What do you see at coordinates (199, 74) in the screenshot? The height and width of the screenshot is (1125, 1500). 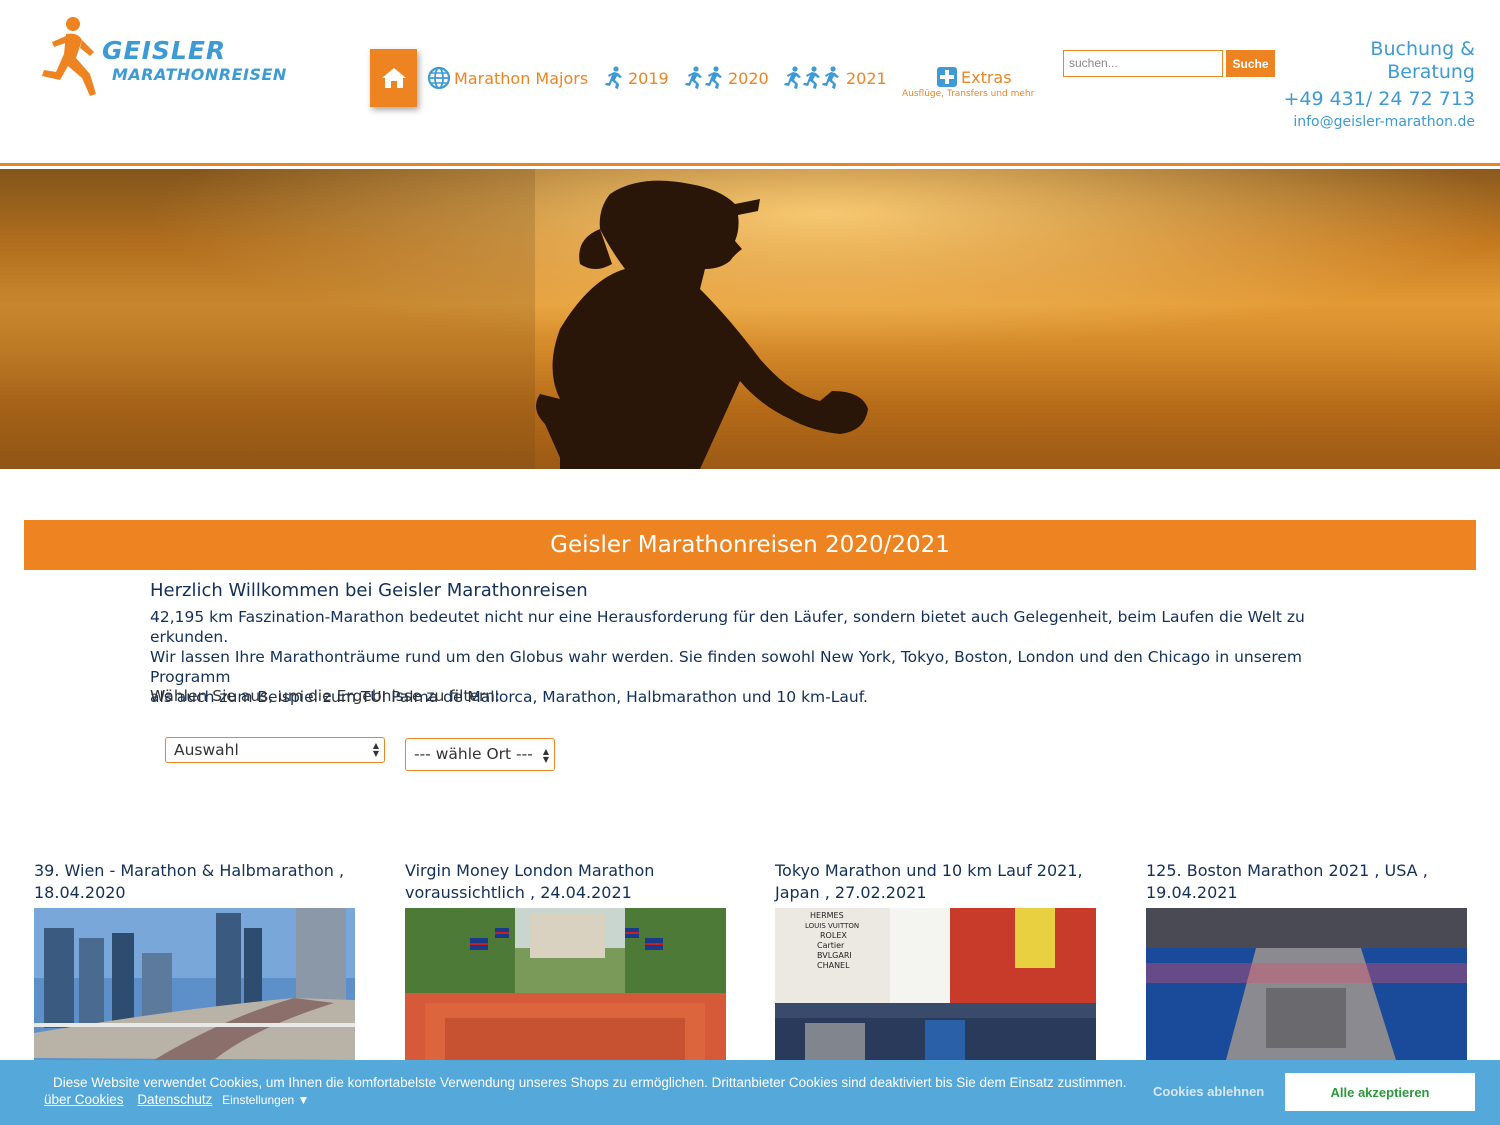 I see `logo-text-marathonreisen: MARATHONREISEN` at bounding box center [199, 74].